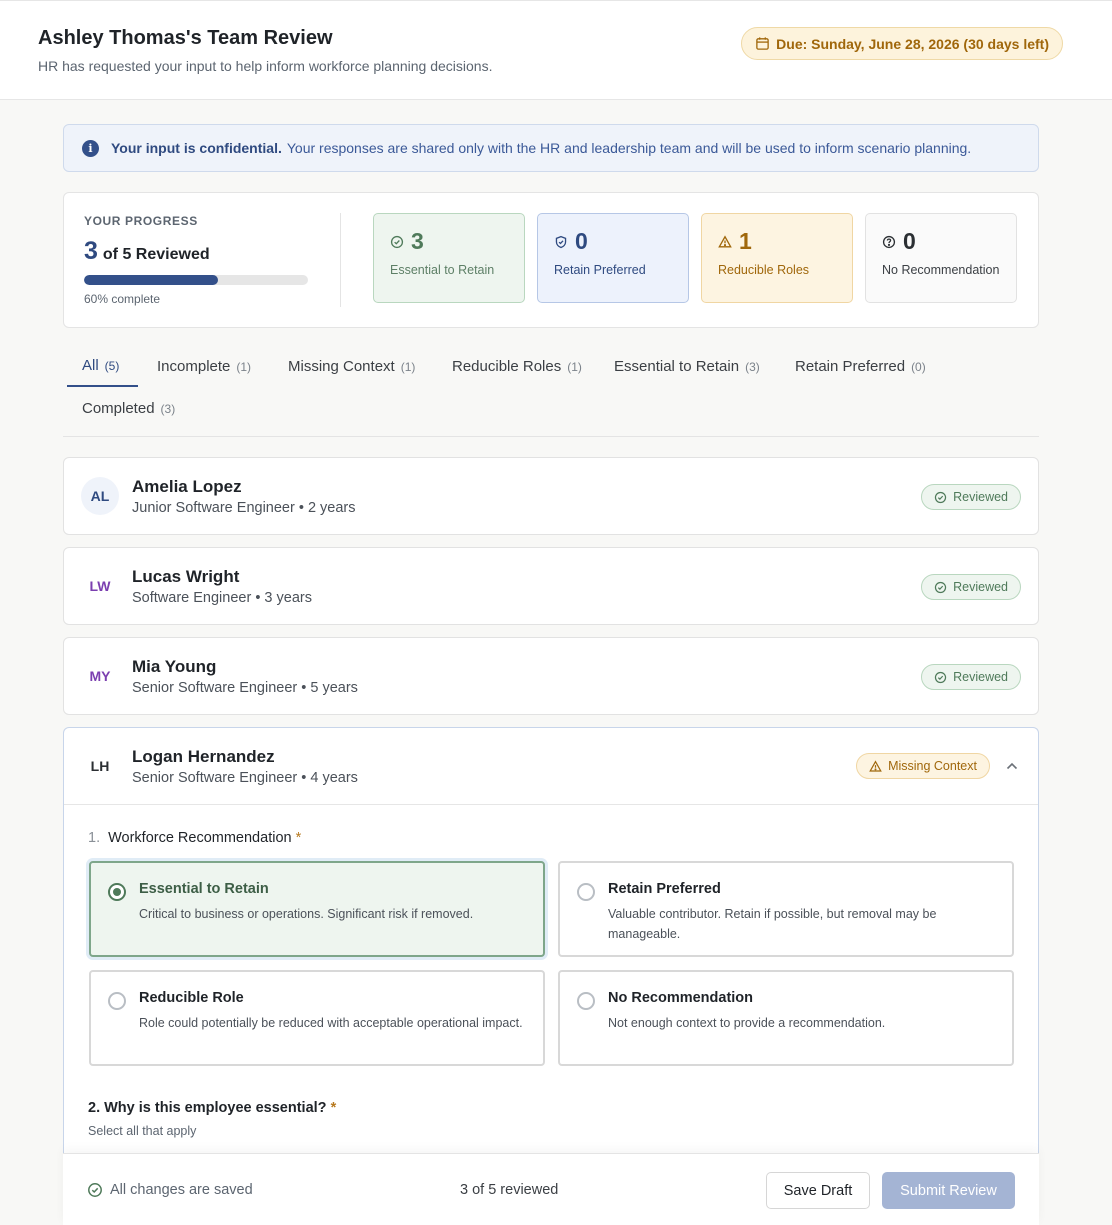  What do you see at coordinates (94, 838) in the screenshot?
I see `question-number: 1.` at bounding box center [94, 838].